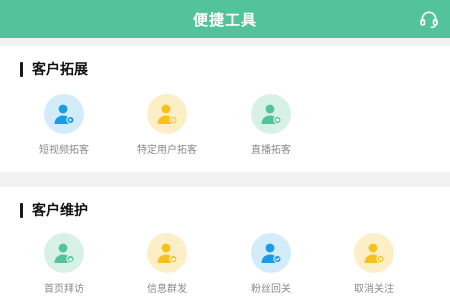  I want to click on user-target-icon, so click(167, 114).